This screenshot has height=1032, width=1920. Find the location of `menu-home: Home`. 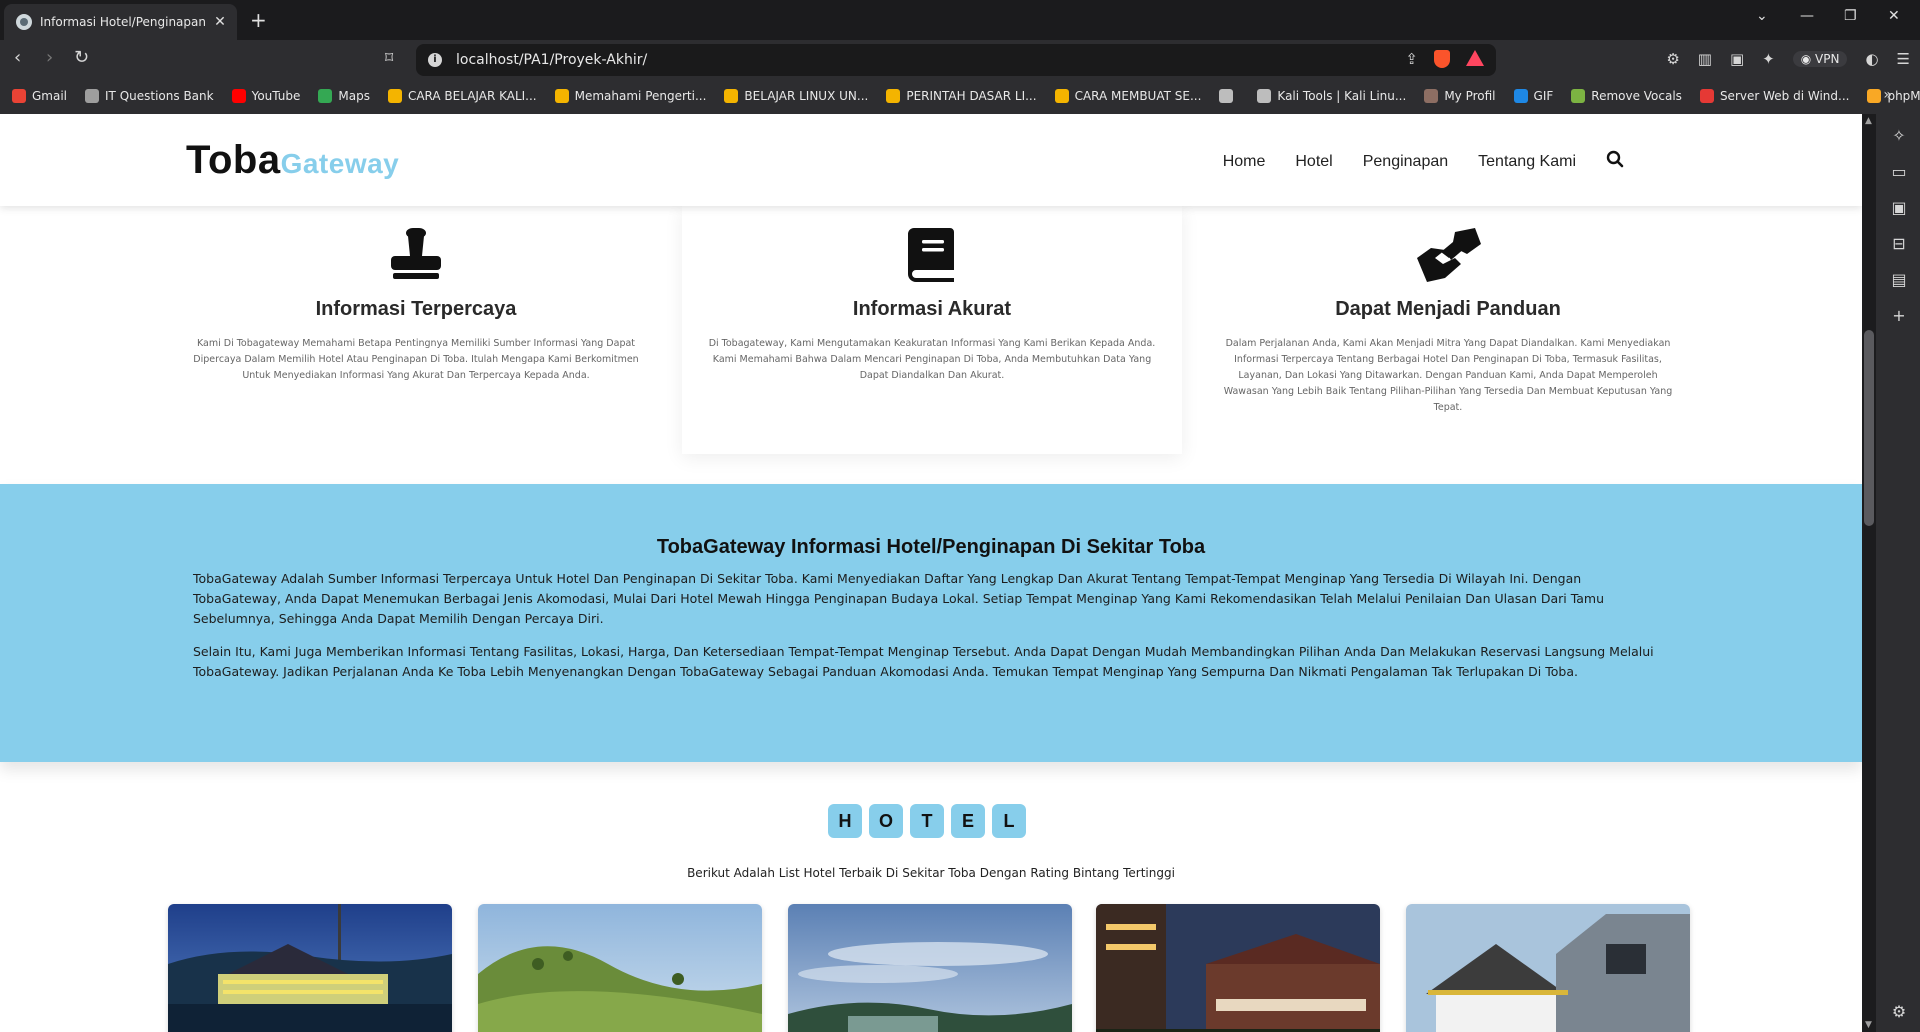

menu-home: Home is located at coordinates (1244, 162).